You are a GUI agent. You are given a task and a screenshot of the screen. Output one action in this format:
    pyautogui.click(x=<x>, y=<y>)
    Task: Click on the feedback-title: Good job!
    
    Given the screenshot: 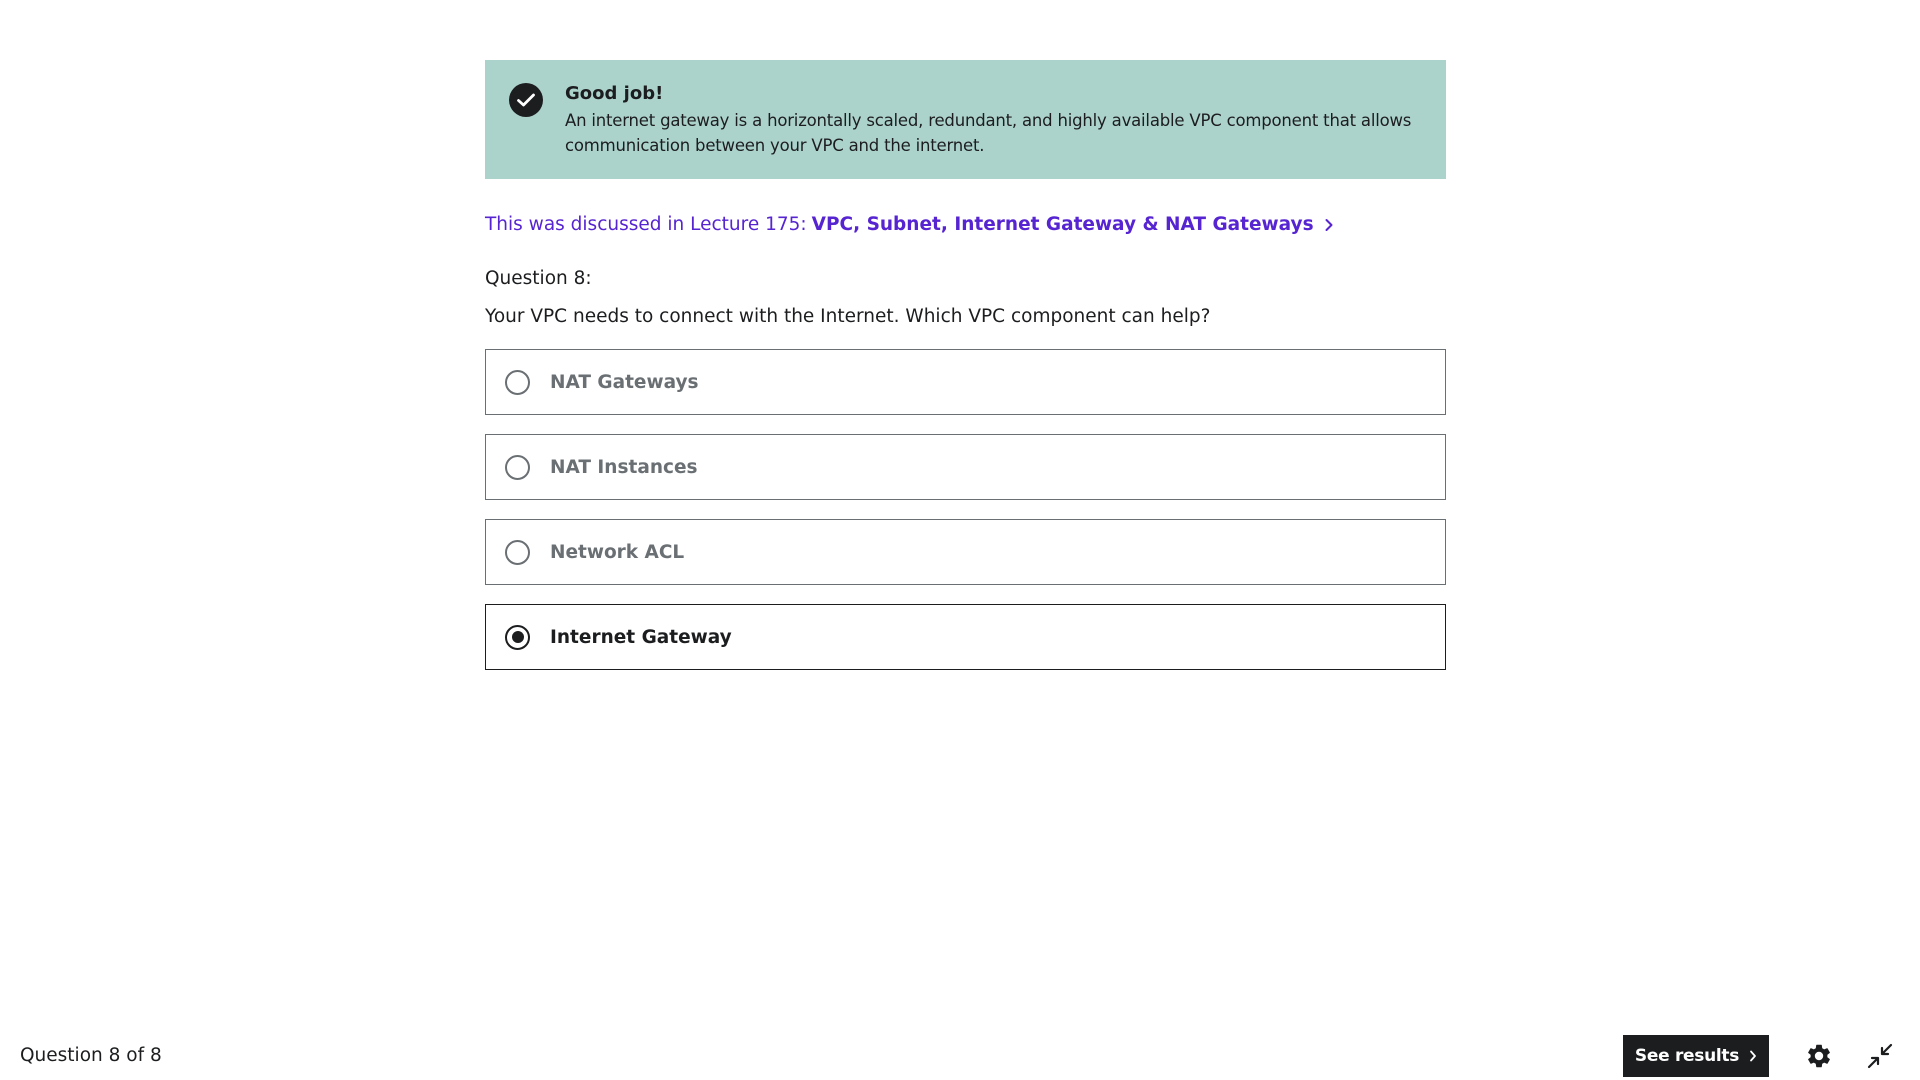 What is the action you would take?
    pyautogui.click(x=614, y=93)
    